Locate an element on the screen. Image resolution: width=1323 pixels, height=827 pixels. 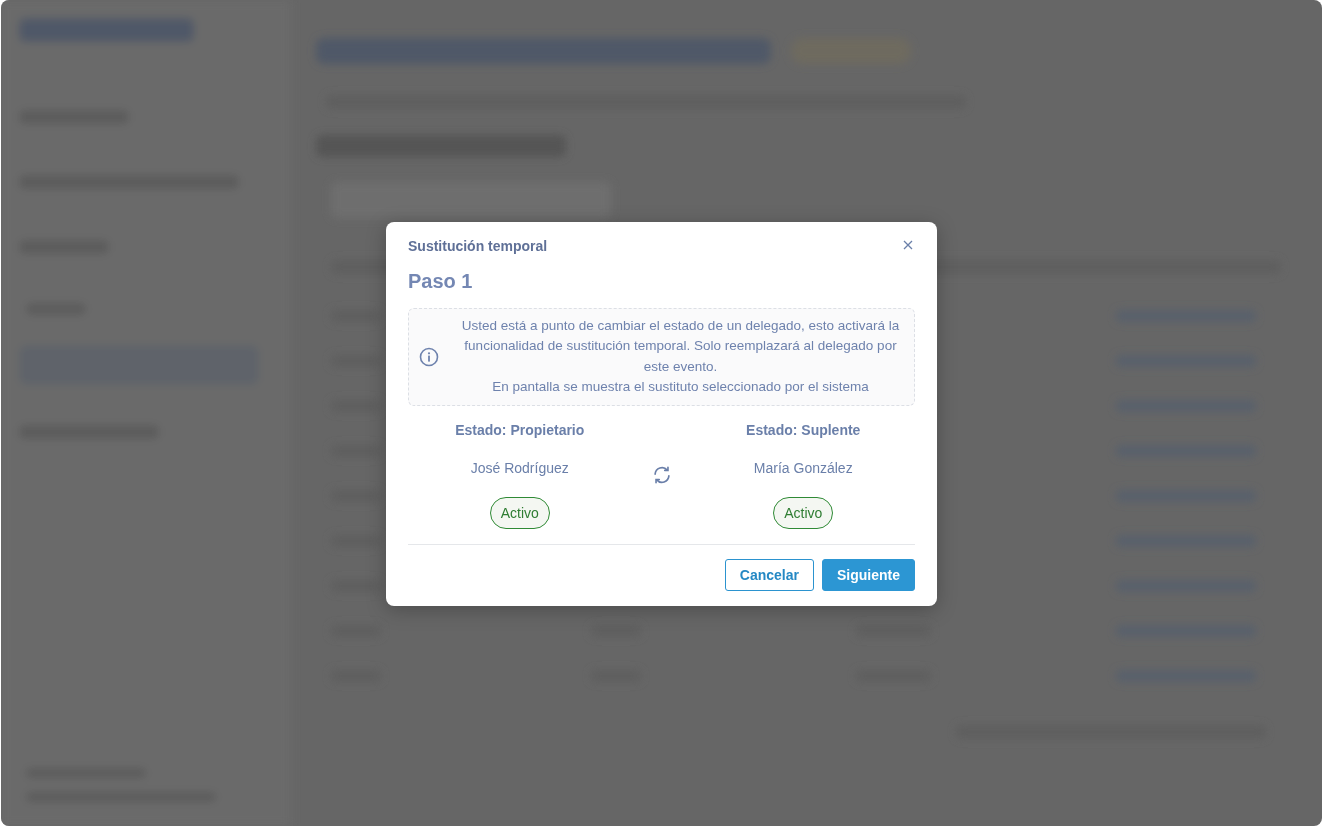
status-heading: Estado: Propietario is located at coordinates (520, 429).